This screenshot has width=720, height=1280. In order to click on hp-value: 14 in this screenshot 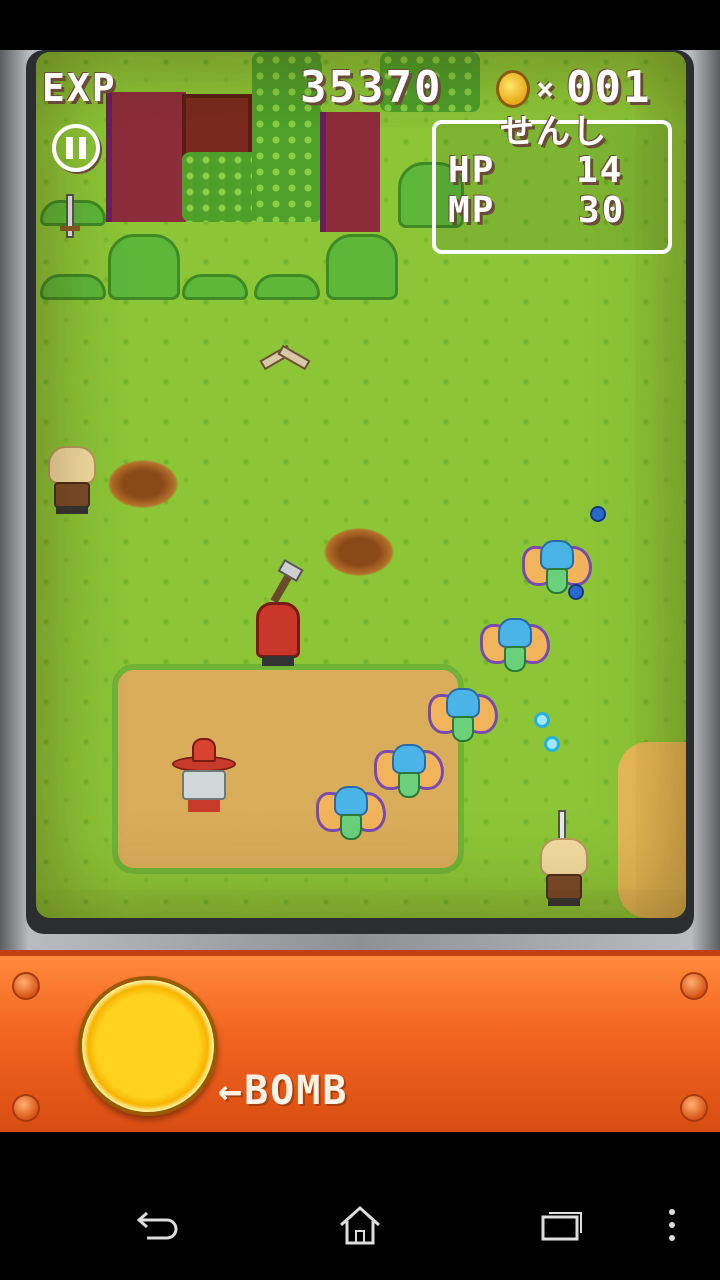, I will do `click(600, 170)`.